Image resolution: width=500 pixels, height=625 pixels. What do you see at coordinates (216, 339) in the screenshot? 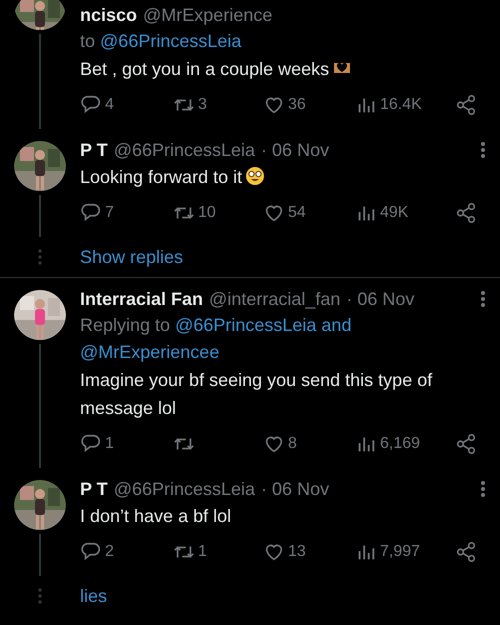
I see `replying-to-text: Replying to @66PrincessLeia and @MrExperiencee` at bounding box center [216, 339].